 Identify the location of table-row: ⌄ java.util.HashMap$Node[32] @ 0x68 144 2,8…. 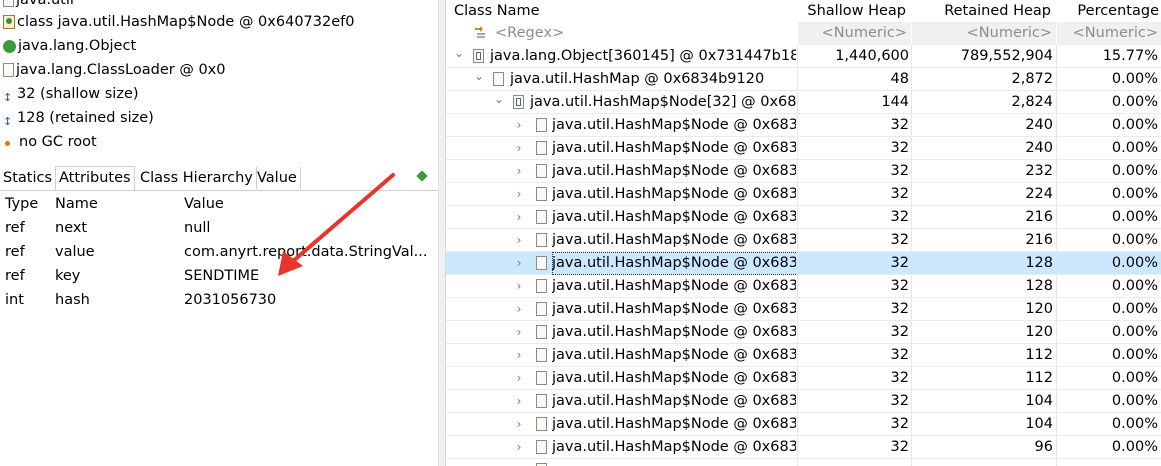
(803, 102).